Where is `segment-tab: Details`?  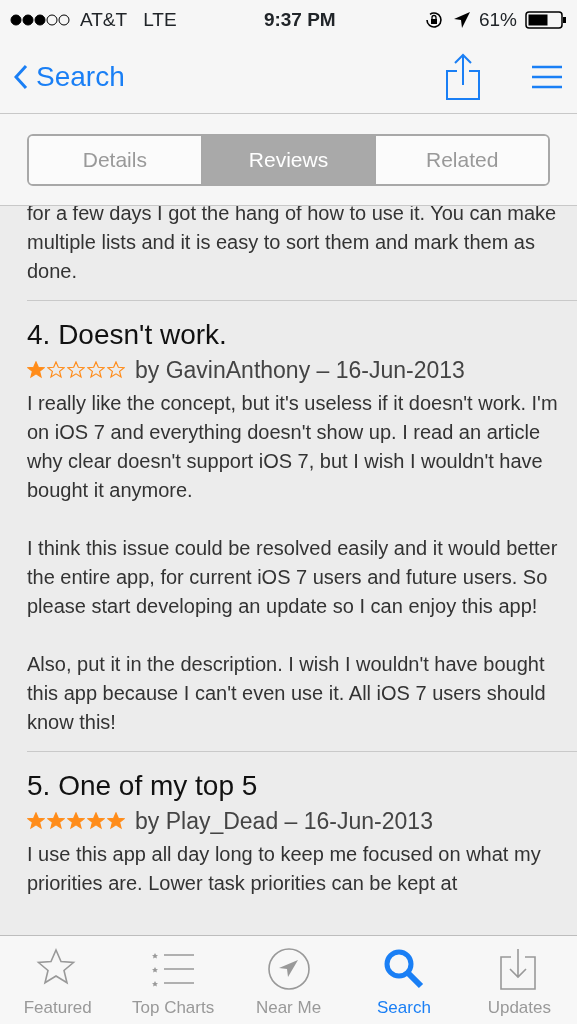
segment-tab: Details is located at coordinates (115, 159).